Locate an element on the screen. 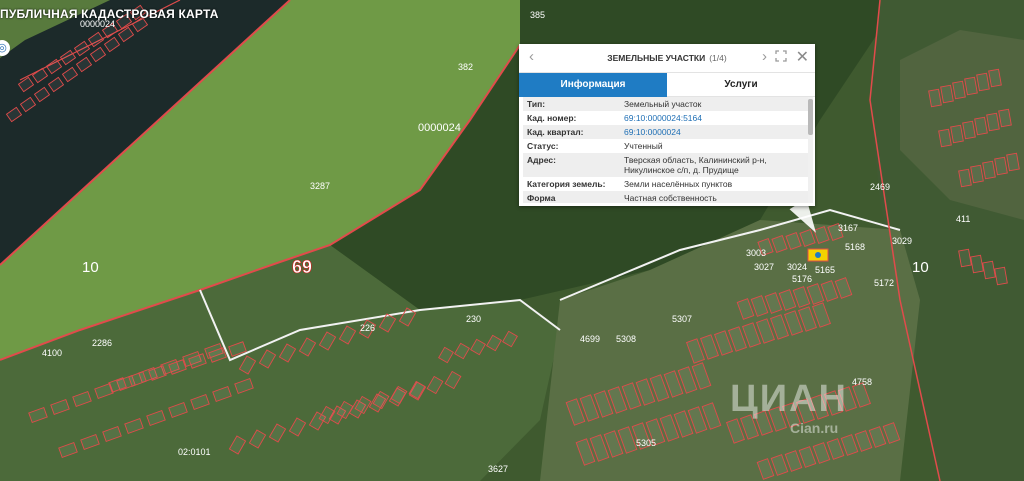 The width and height of the screenshot is (1024, 481). parcel-label-385: 385 is located at coordinates (537, 15).